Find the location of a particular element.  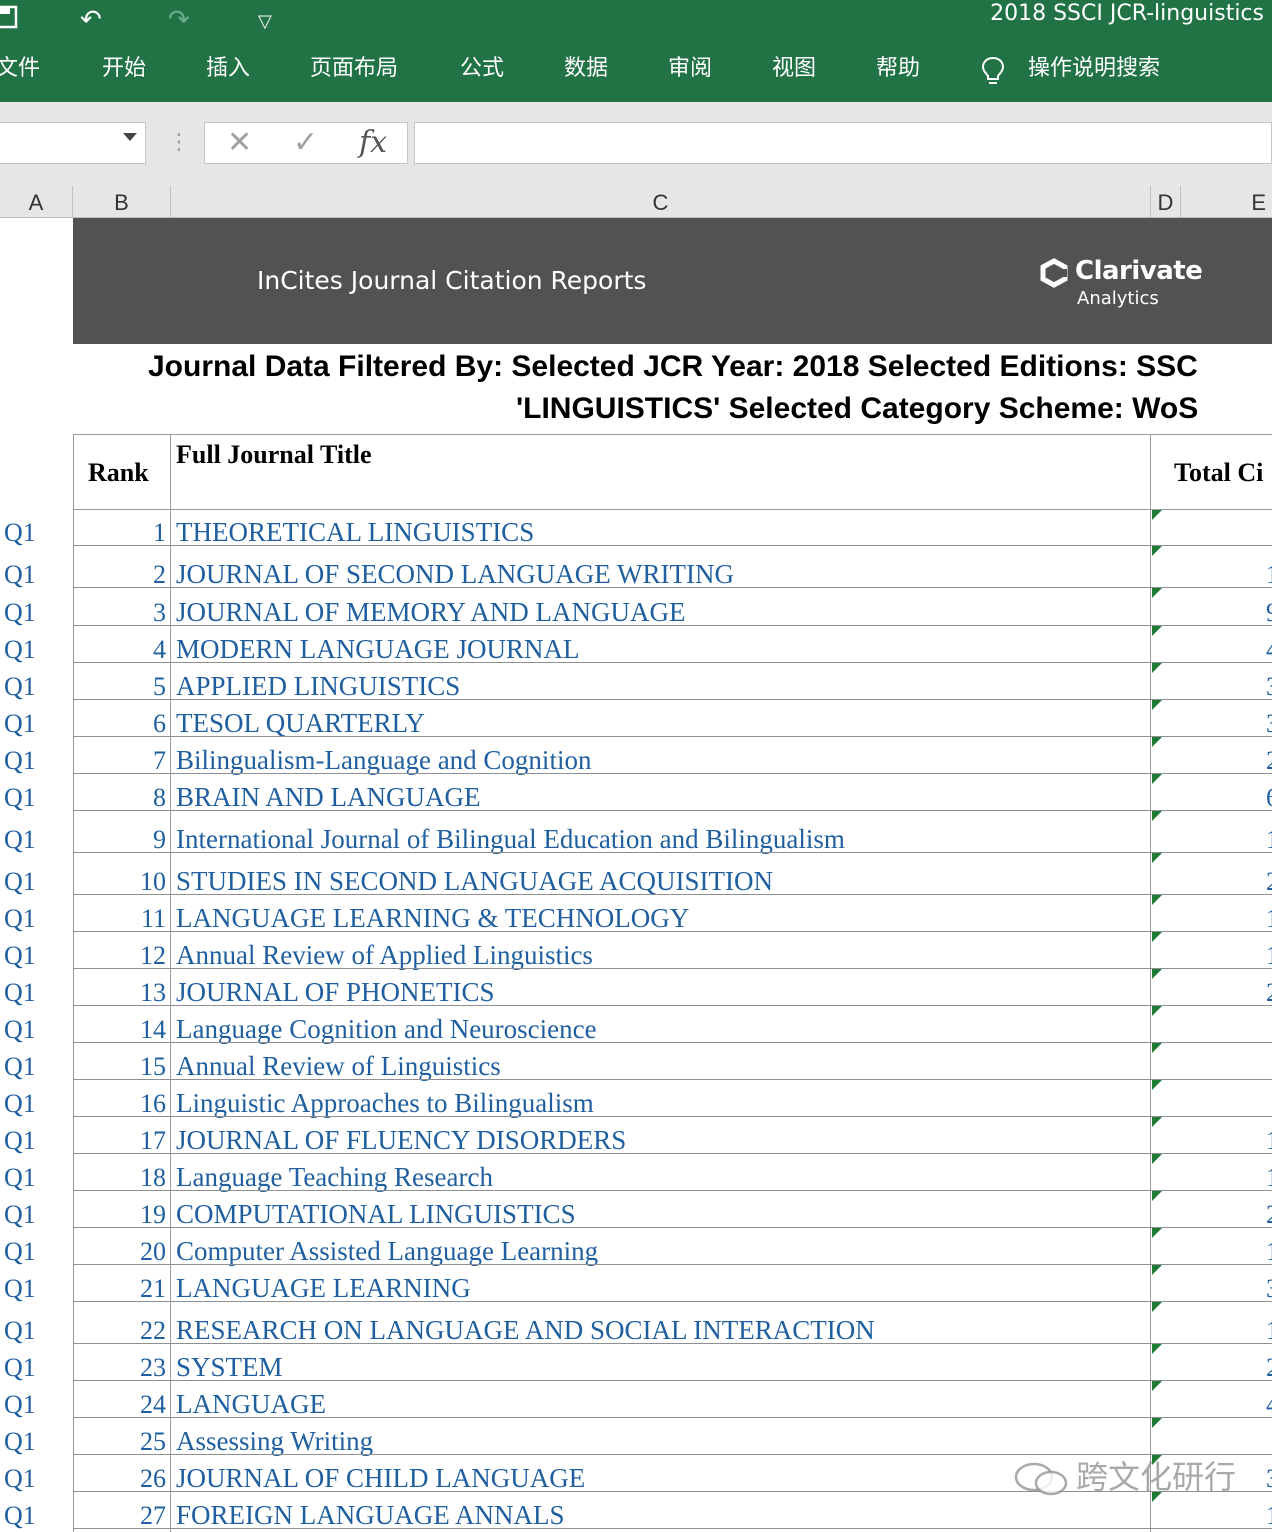

rank-cell: 7 is located at coordinates (159, 761).